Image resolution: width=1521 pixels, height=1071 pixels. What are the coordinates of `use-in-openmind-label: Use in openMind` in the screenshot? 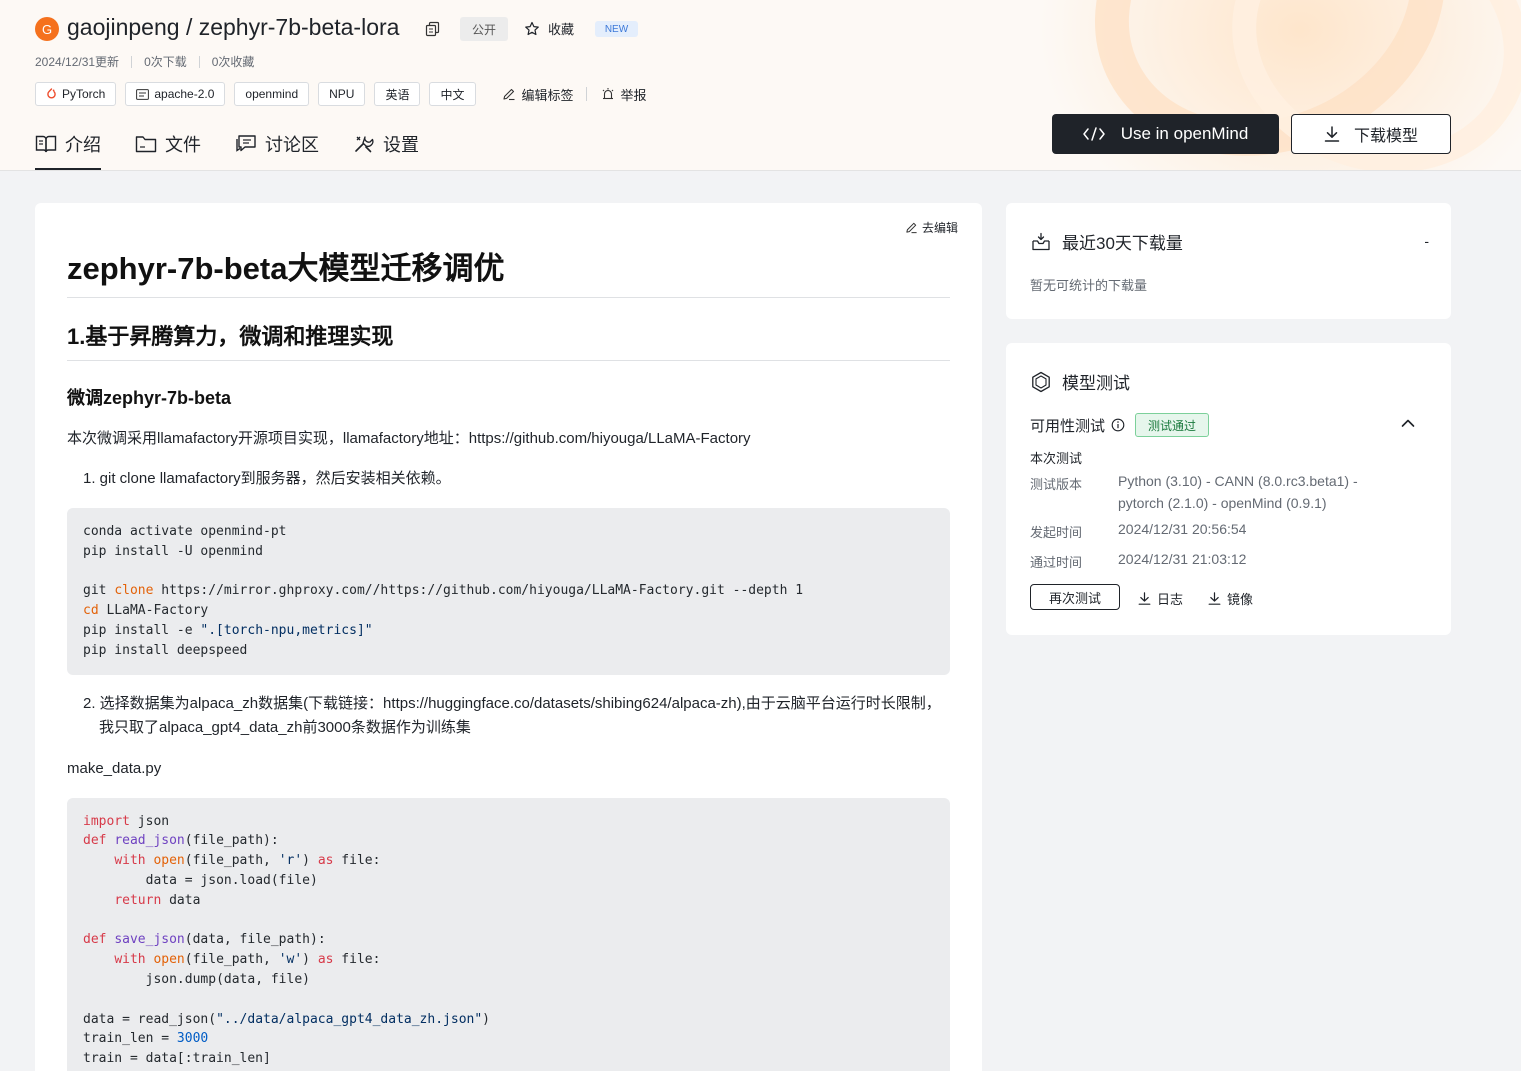 It's located at (1184, 133).